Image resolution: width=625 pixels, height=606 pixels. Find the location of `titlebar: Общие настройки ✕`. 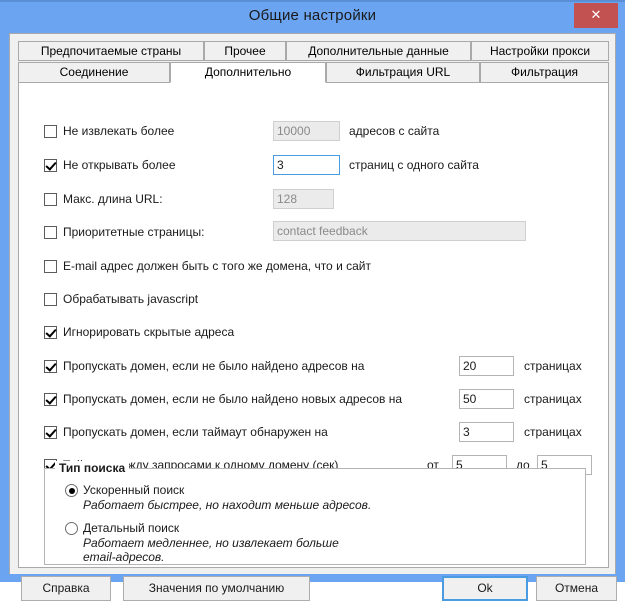

titlebar: Общие настройки ✕ is located at coordinates (312, 17).